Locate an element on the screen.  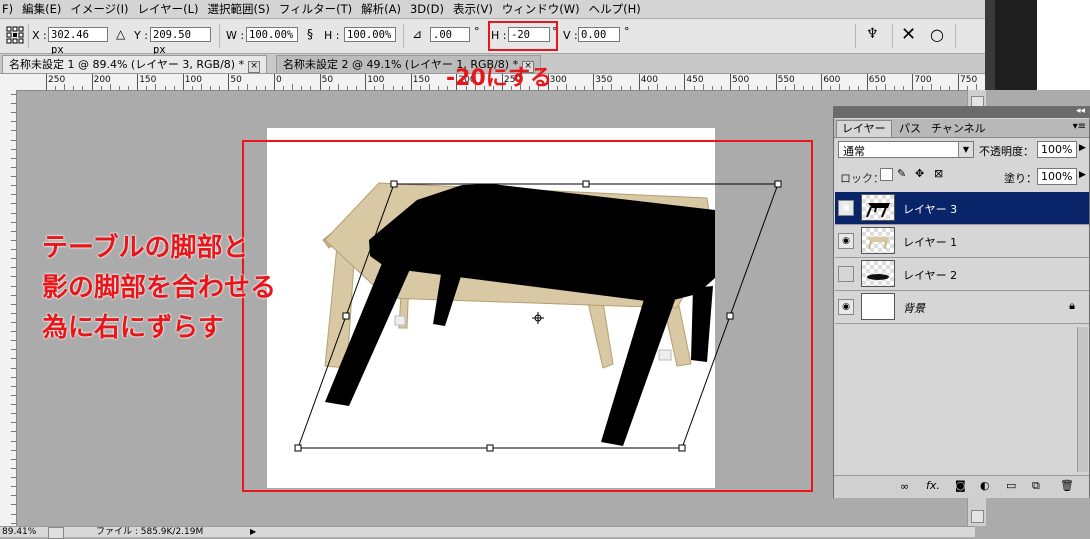
lock-move-icon: ✥ is located at coordinates (919, 173).